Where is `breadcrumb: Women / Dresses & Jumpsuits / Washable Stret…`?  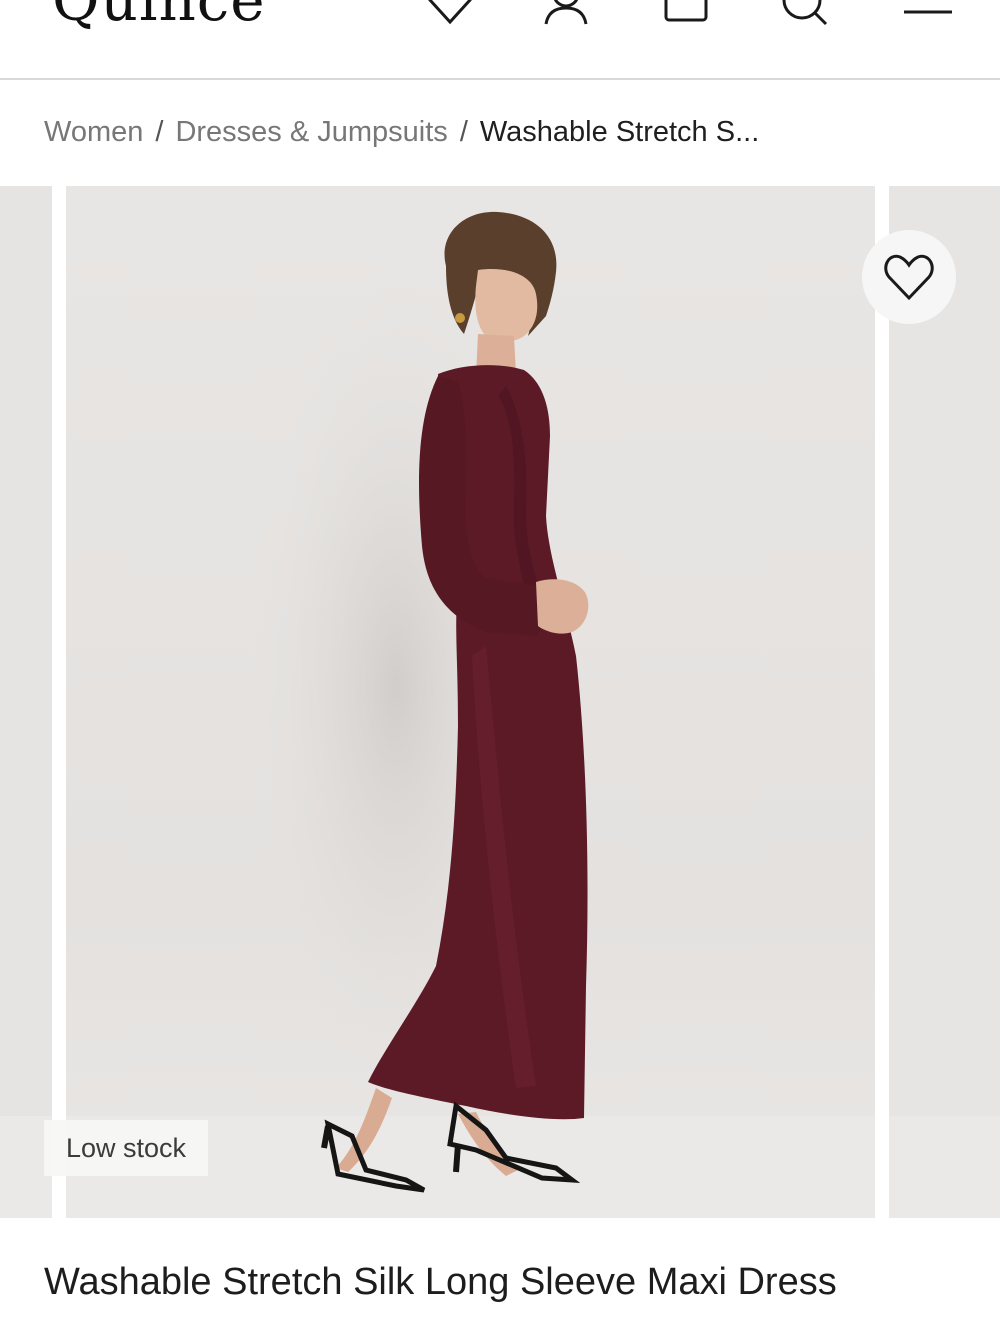 breadcrumb: Women / Dresses & Jumpsuits / Washable Stret… is located at coordinates (401, 132).